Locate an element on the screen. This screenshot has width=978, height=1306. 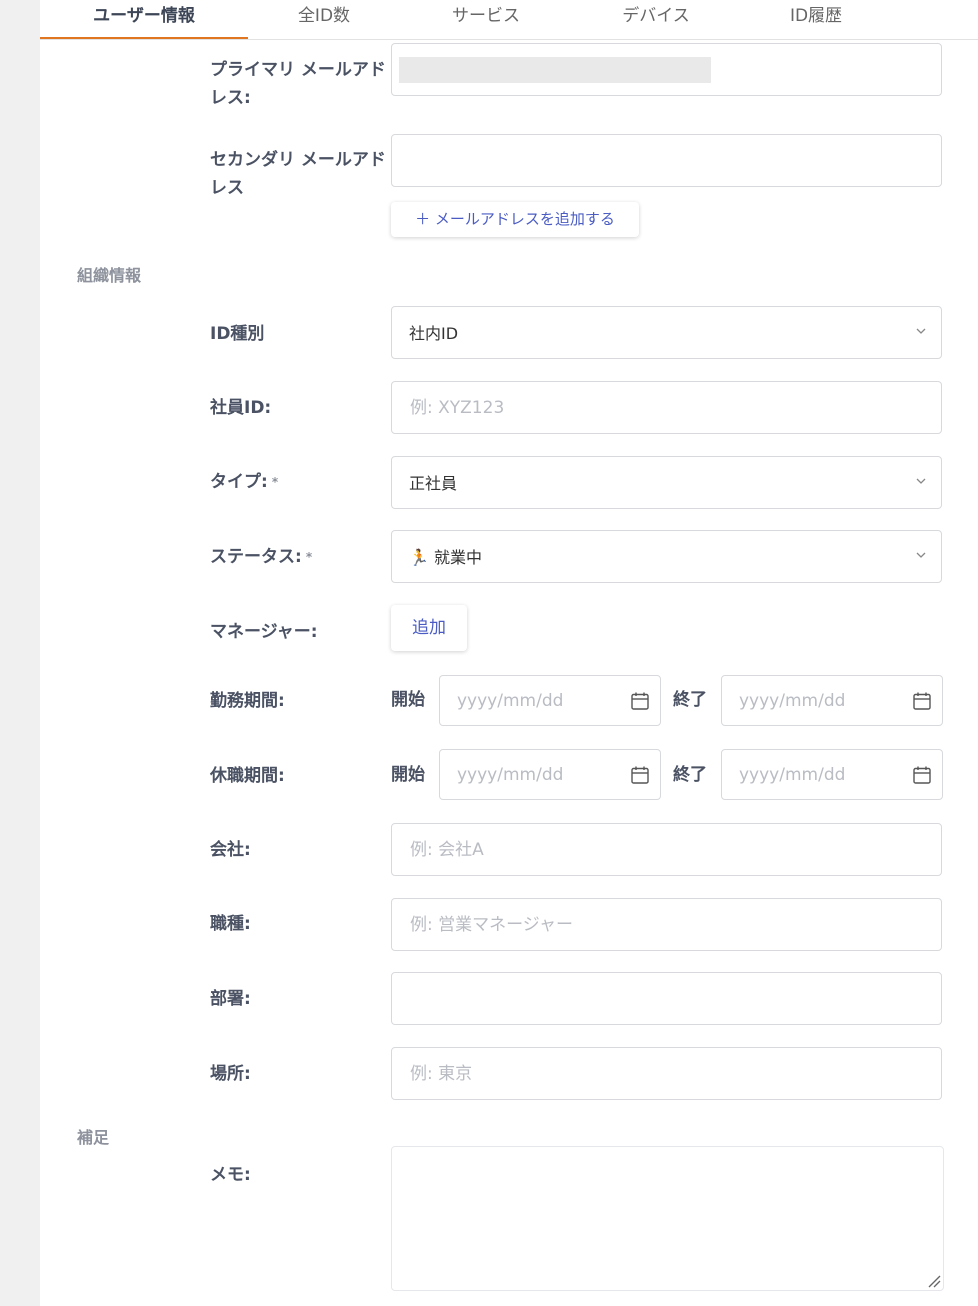
company-input is located at coordinates (666, 849).